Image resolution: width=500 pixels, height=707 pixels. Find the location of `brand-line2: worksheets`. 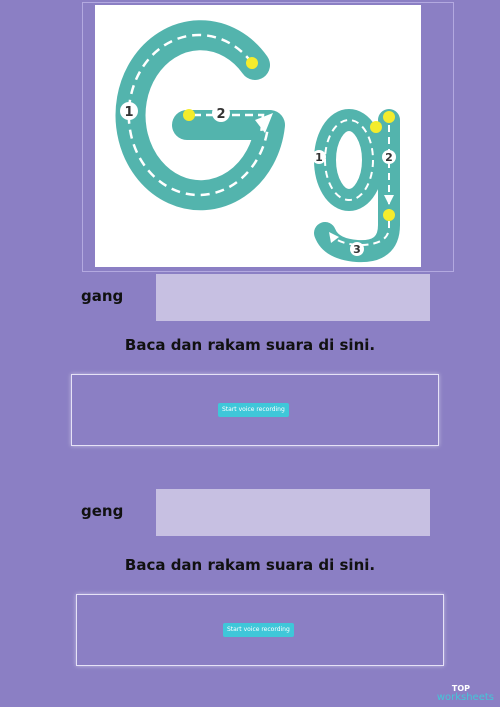

brand-line2: worksheets is located at coordinates (465, 697).